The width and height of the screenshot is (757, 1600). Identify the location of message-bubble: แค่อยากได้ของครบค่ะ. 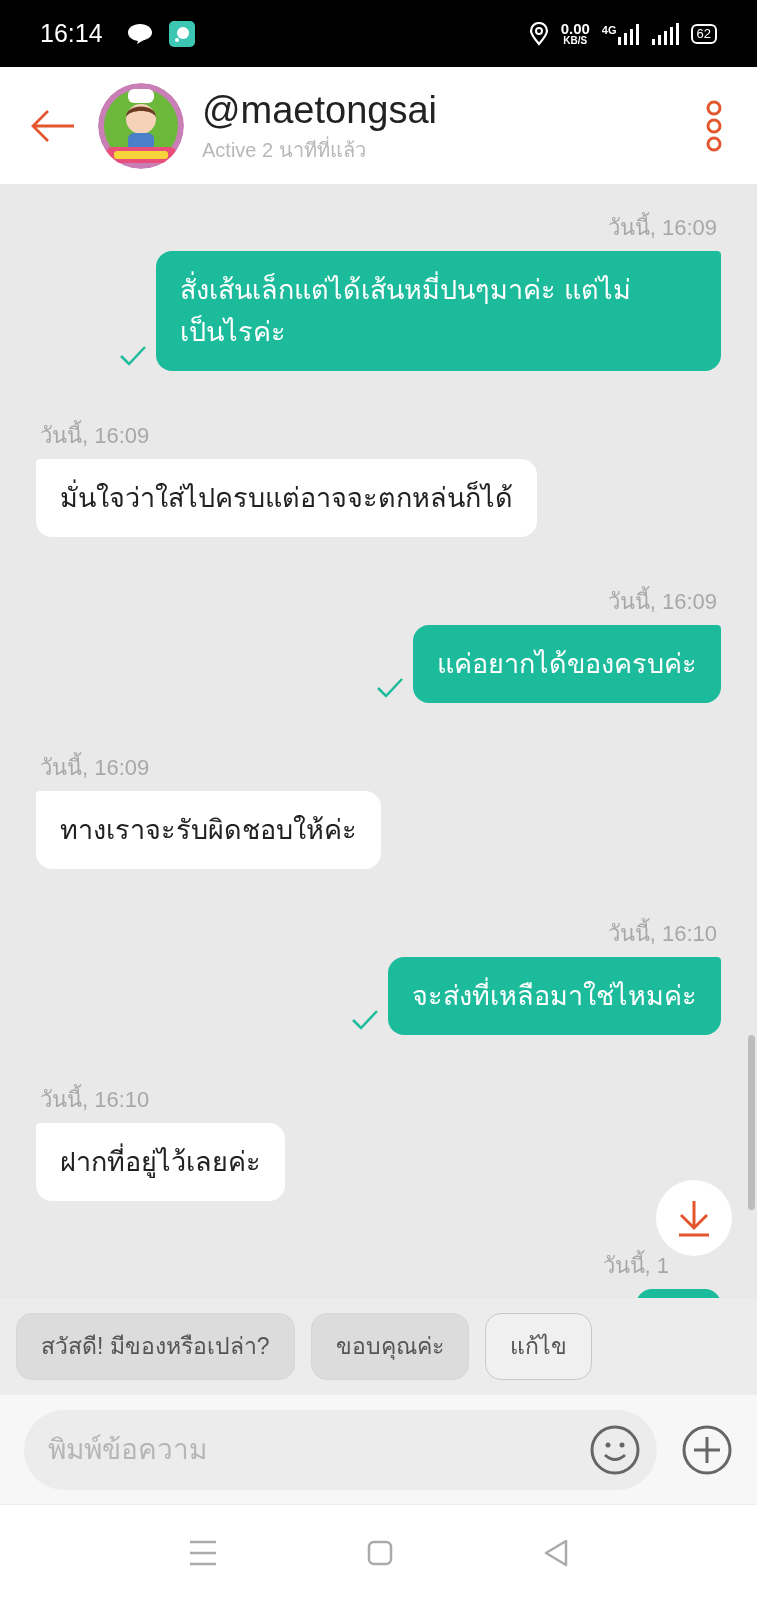
(567, 664).